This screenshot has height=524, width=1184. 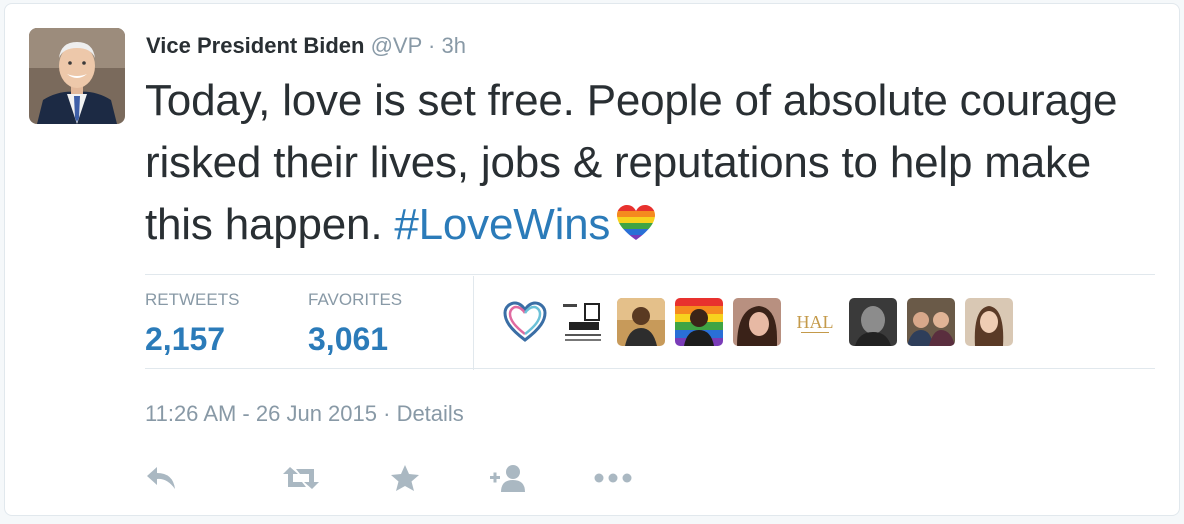 I want to click on favorite-button, so click(x=405, y=478).